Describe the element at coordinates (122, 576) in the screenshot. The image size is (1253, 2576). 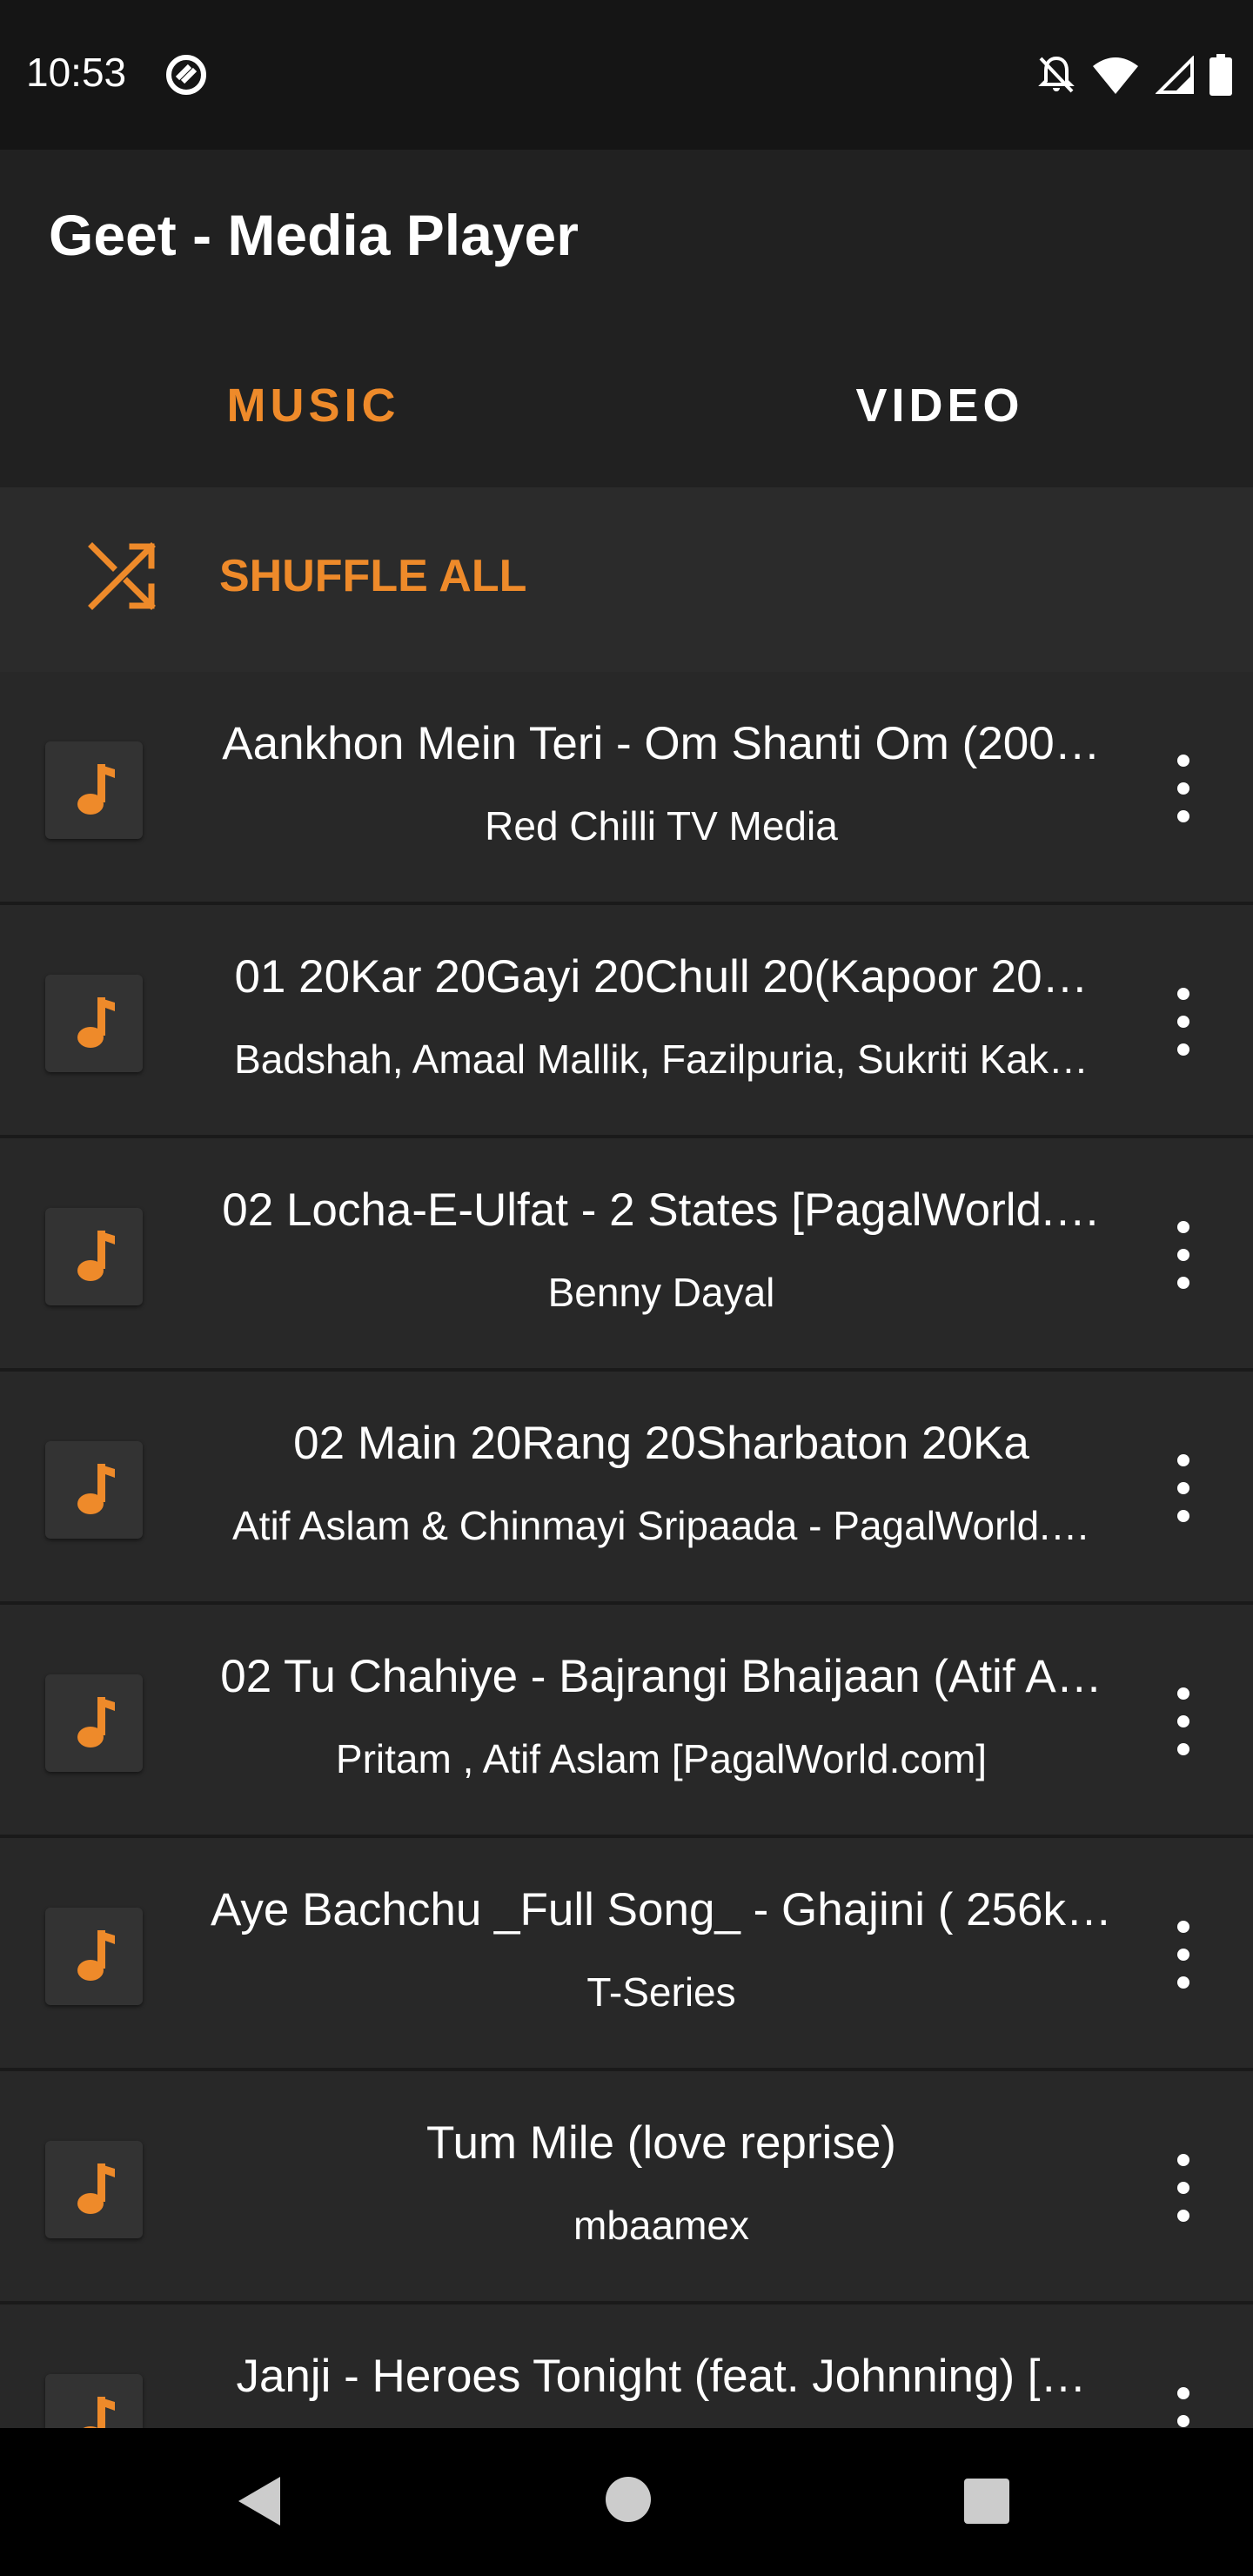
I see `shuffle-icon` at that location.